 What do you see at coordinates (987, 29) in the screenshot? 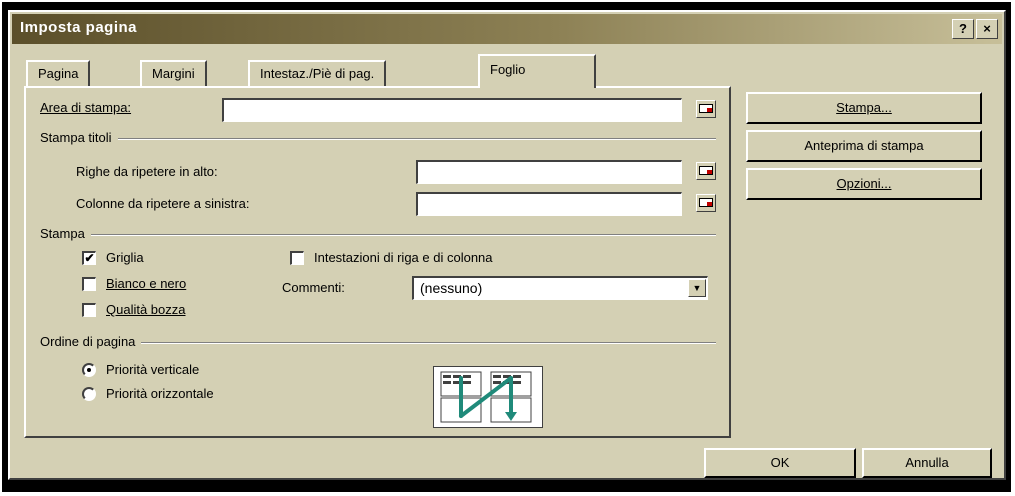
I see `close-button: ×` at bounding box center [987, 29].